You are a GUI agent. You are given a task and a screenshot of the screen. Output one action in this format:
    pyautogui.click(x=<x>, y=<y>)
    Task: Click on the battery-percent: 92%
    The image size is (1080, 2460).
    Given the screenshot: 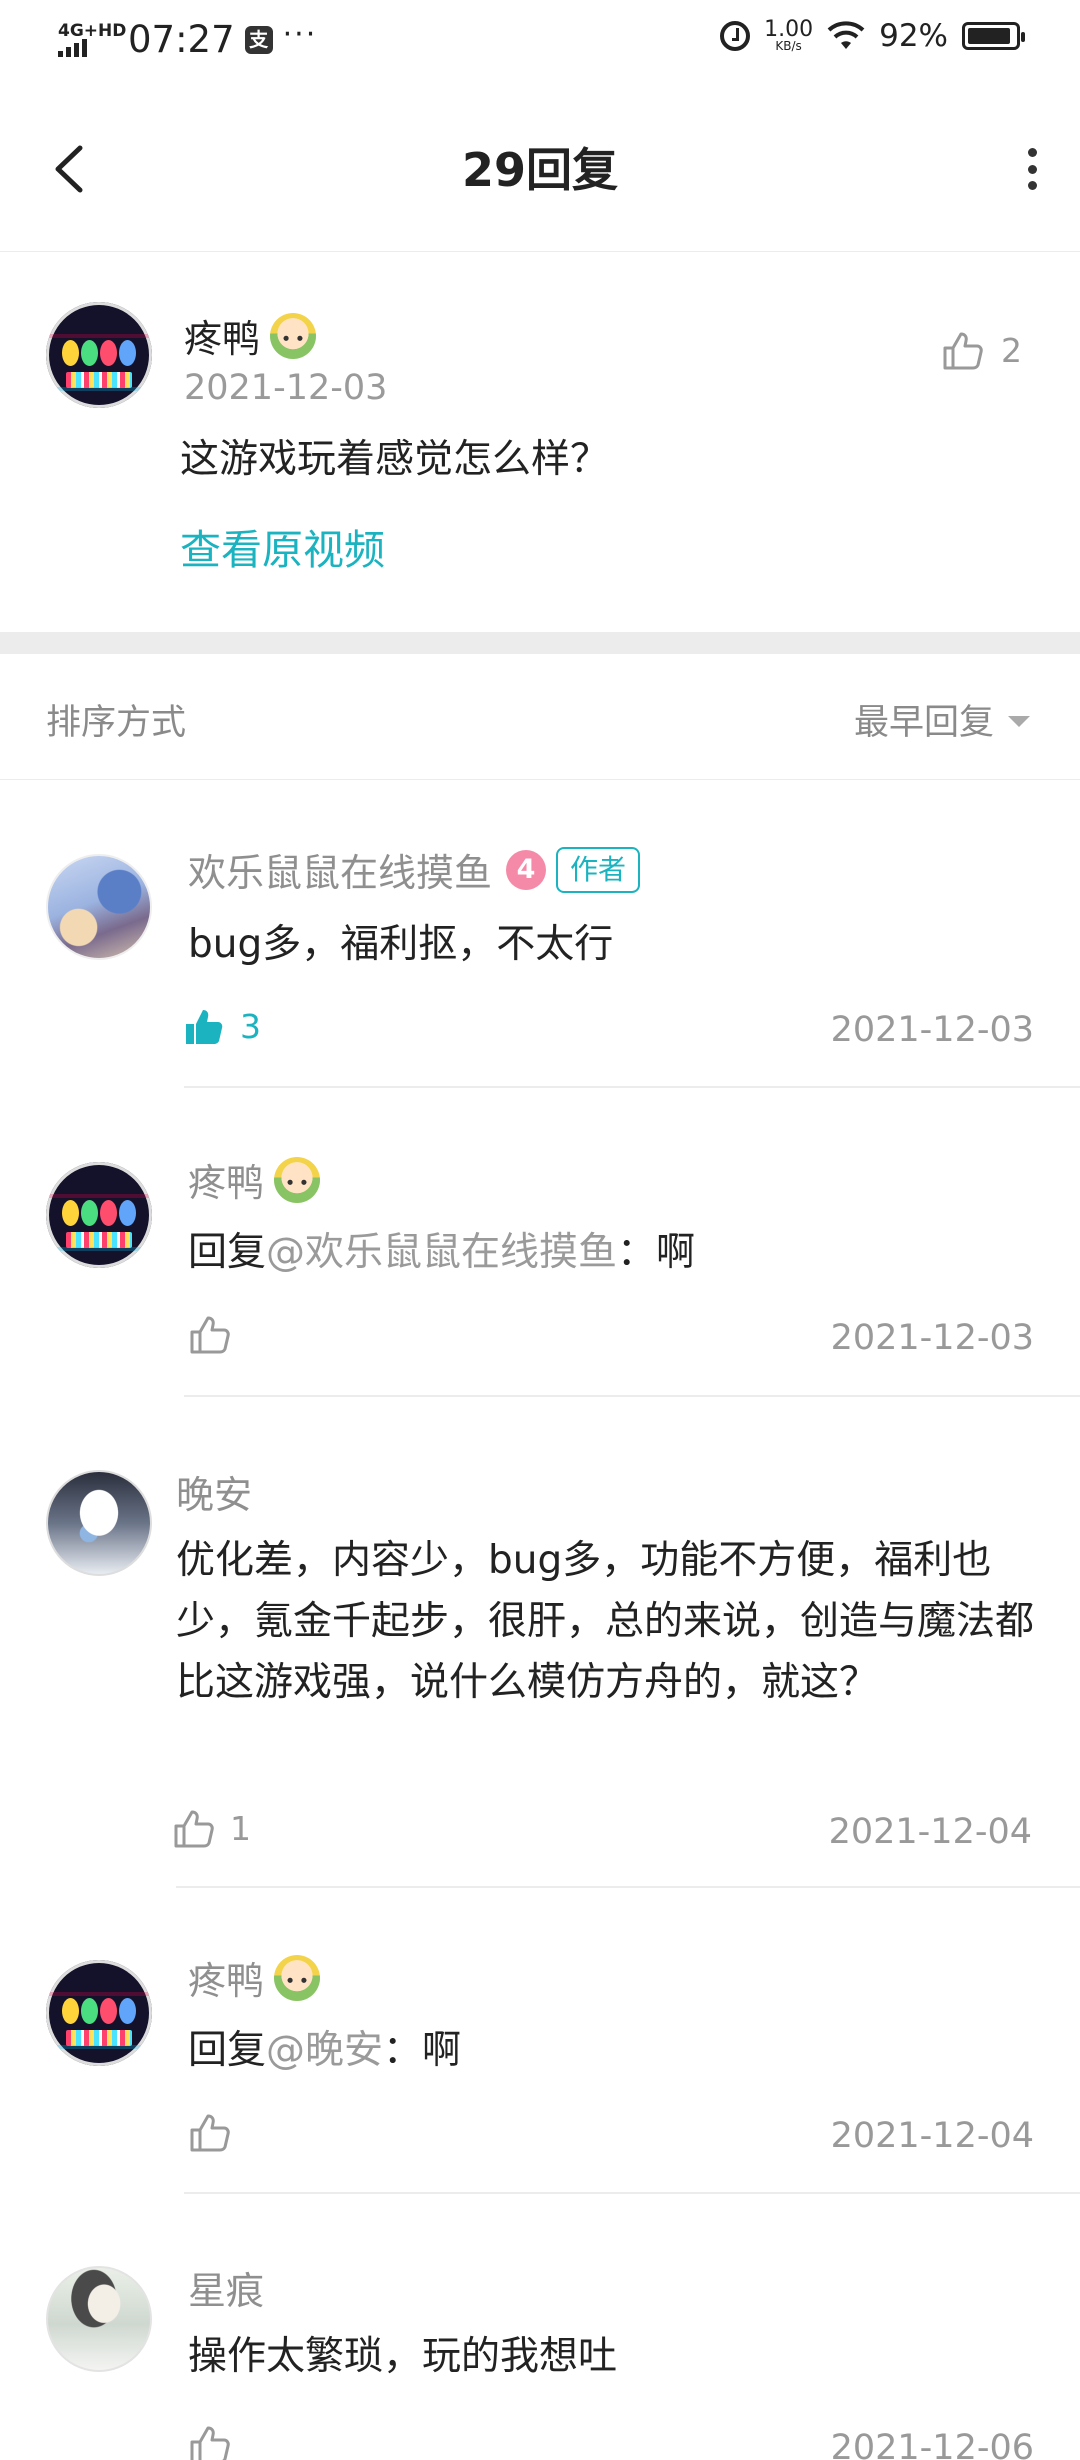 What is the action you would take?
    pyautogui.click(x=913, y=36)
    